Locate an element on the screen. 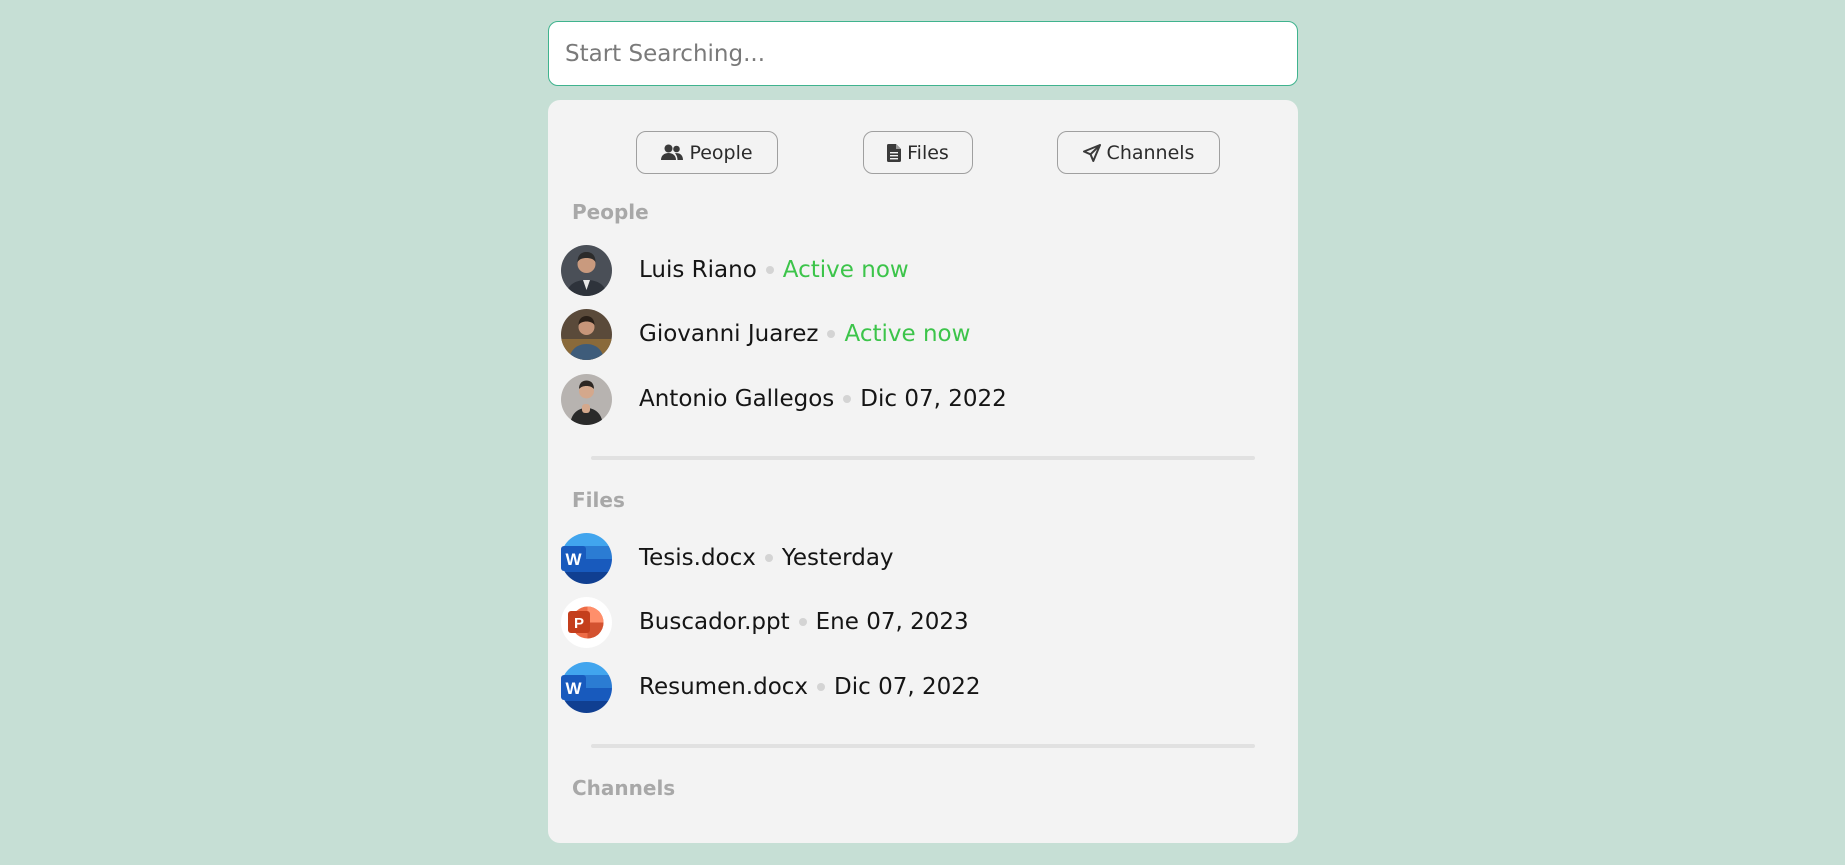 This screenshot has width=1845, height=865. person-name: Antonio Gallegos is located at coordinates (737, 399).